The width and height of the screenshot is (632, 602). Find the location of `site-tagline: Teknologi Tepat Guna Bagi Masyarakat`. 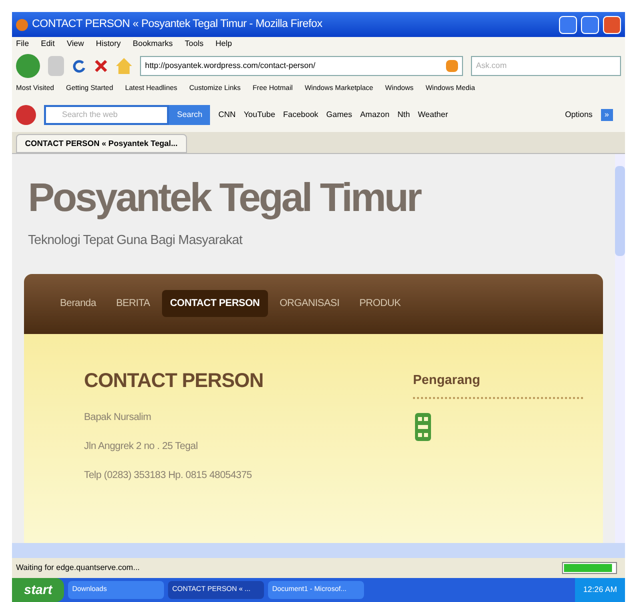

site-tagline: Teknologi Tepat Guna Bagi Masyarakat is located at coordinates (135, 240).